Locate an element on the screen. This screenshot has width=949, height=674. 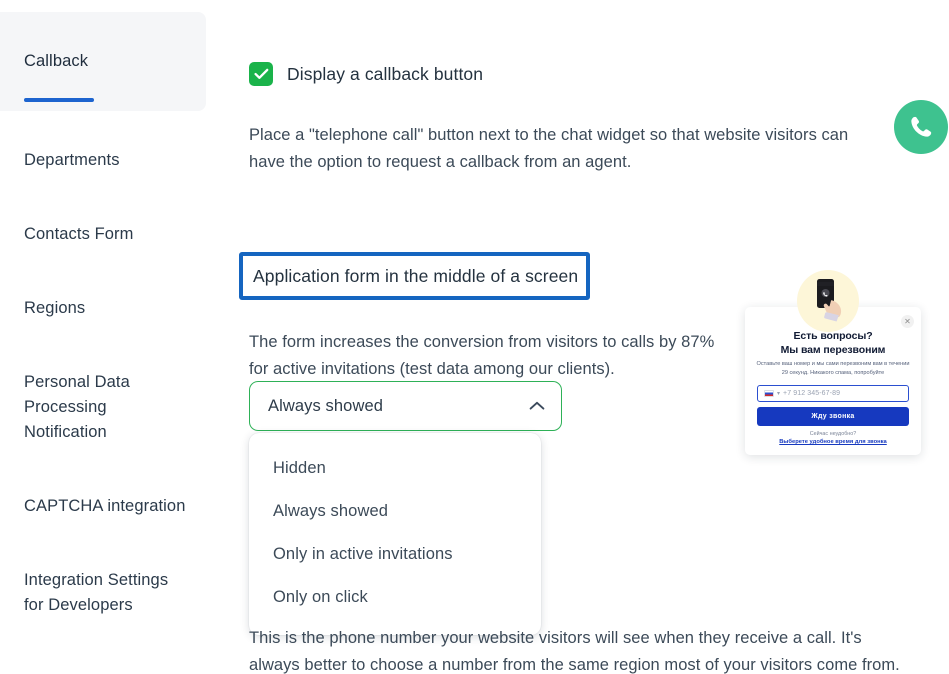
display-callback-button-checkbox is located at coordinates (261, 74).